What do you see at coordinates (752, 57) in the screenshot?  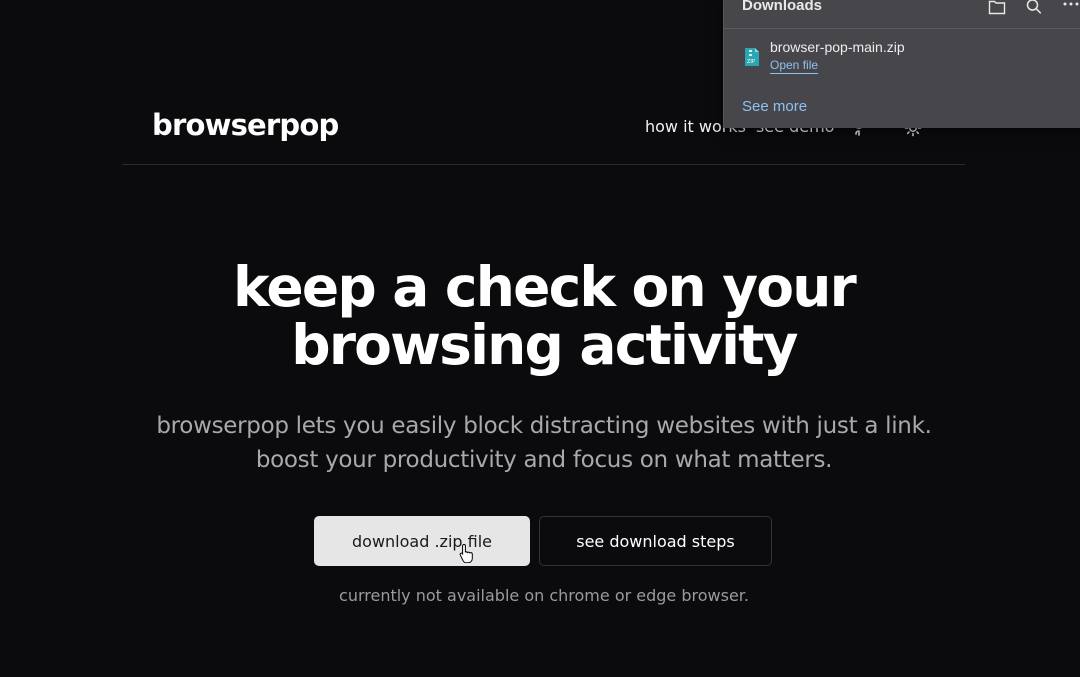 I see `zip-file-icon: ZIP` at bounding box center [752, 57].